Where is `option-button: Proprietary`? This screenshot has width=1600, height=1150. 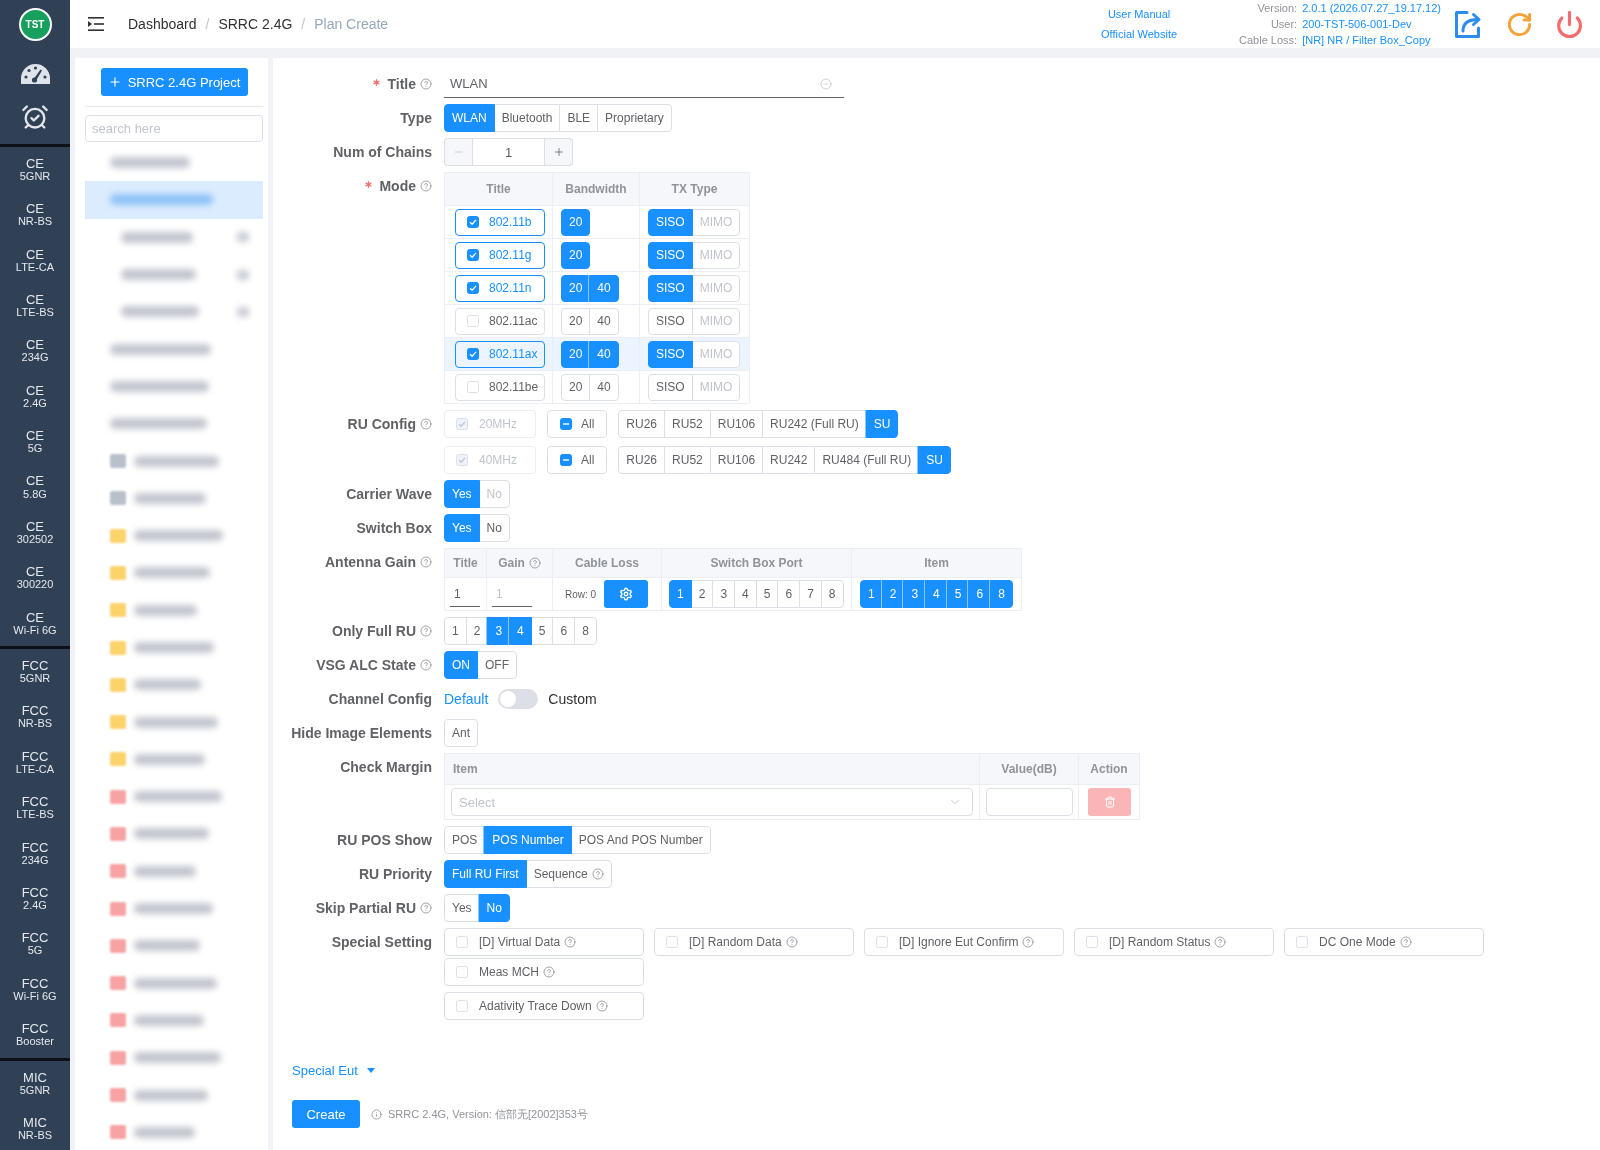 option-button: Proprietary is located at coordinates (634, 118).